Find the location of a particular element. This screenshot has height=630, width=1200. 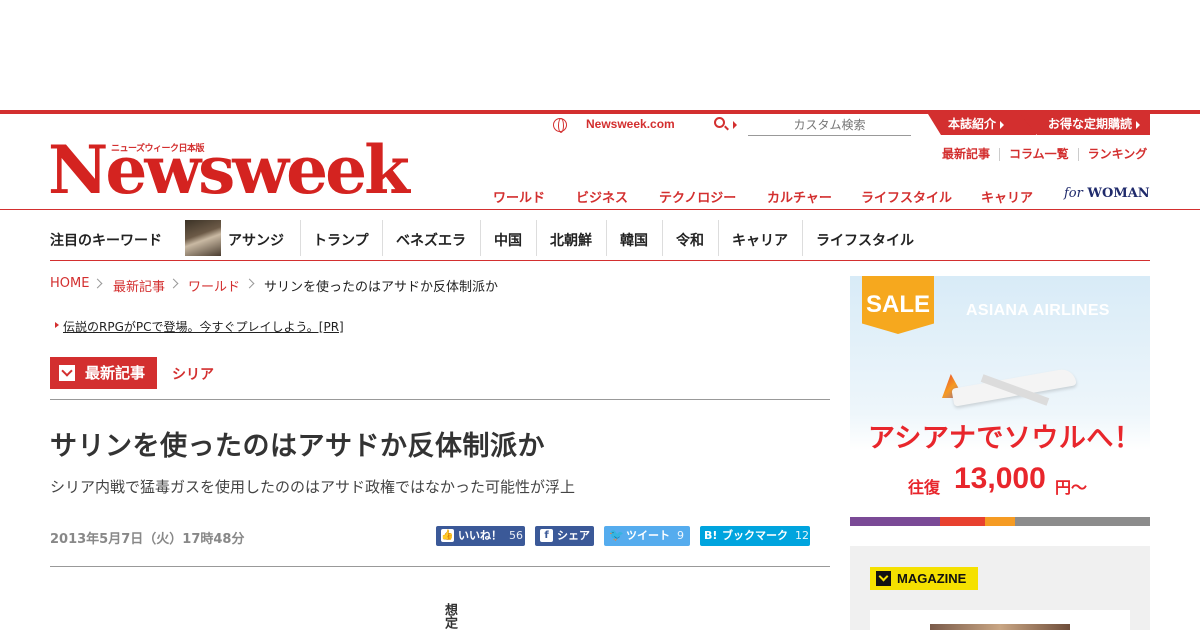

breadcrumb-current: サリンを使ったのはアサドか反体制派か is located at coordinates (381, 287).